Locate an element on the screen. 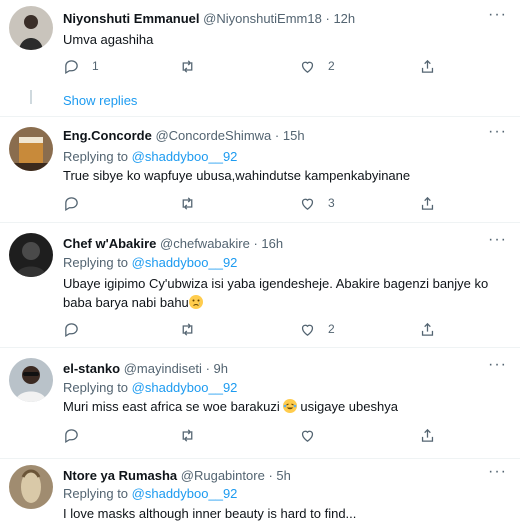  timestamp: 15h is located at coordinates (294, 135).